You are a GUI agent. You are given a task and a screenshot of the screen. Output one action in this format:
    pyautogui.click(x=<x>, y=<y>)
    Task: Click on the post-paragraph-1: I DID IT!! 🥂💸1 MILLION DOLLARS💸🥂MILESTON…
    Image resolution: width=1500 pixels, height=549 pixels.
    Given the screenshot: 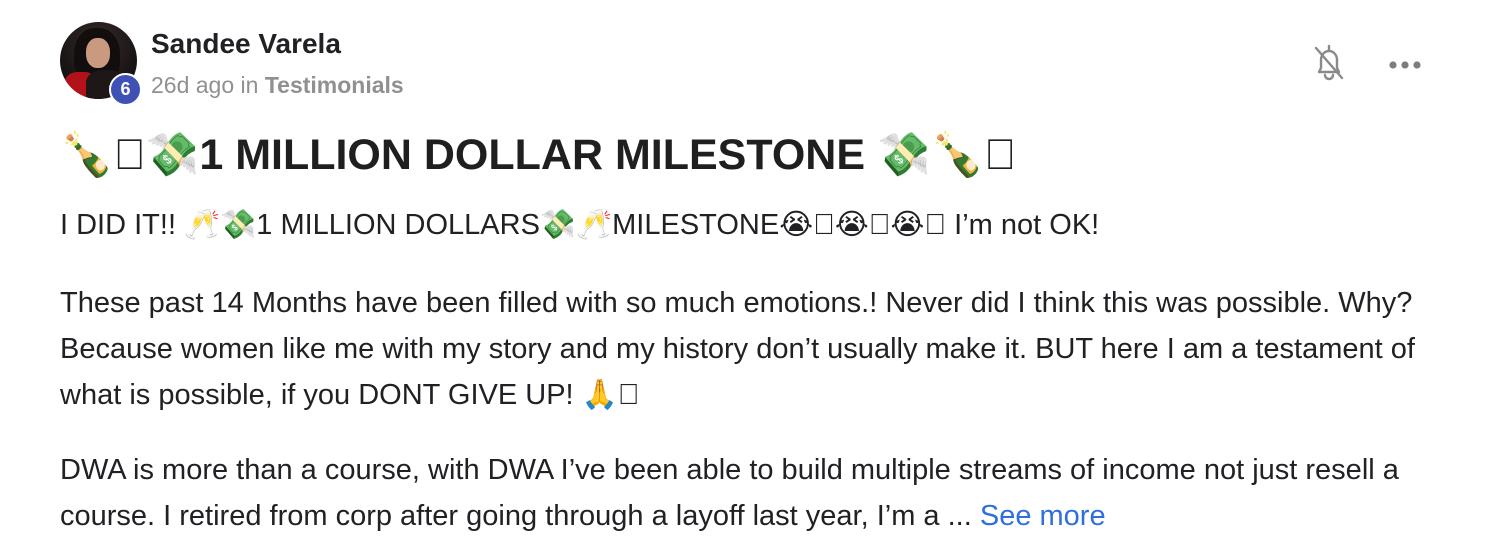 What is the action you would take?
    pyautogui.click(x=580, y=225)
    